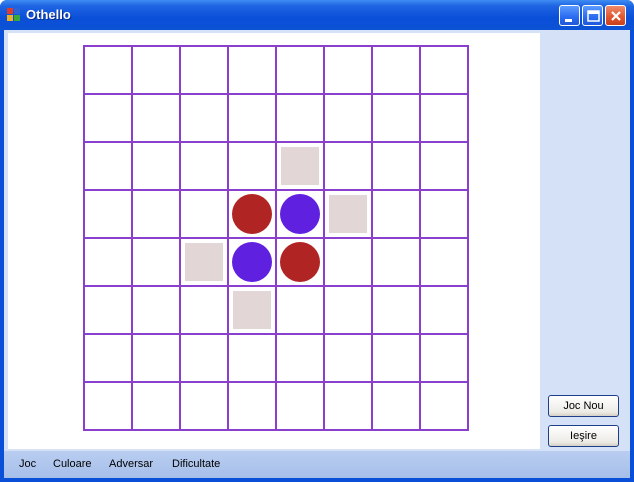 The height and width of the screenshot is (482, 634). I want to click on close-button, so click(615, 15).